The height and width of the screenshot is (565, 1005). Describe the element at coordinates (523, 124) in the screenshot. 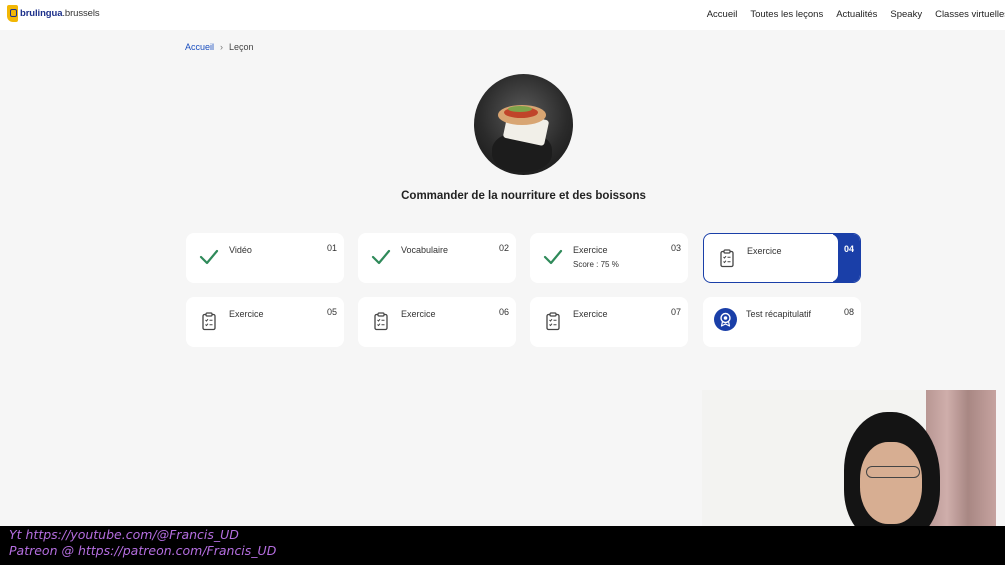

I see `lesson-image` at that location.